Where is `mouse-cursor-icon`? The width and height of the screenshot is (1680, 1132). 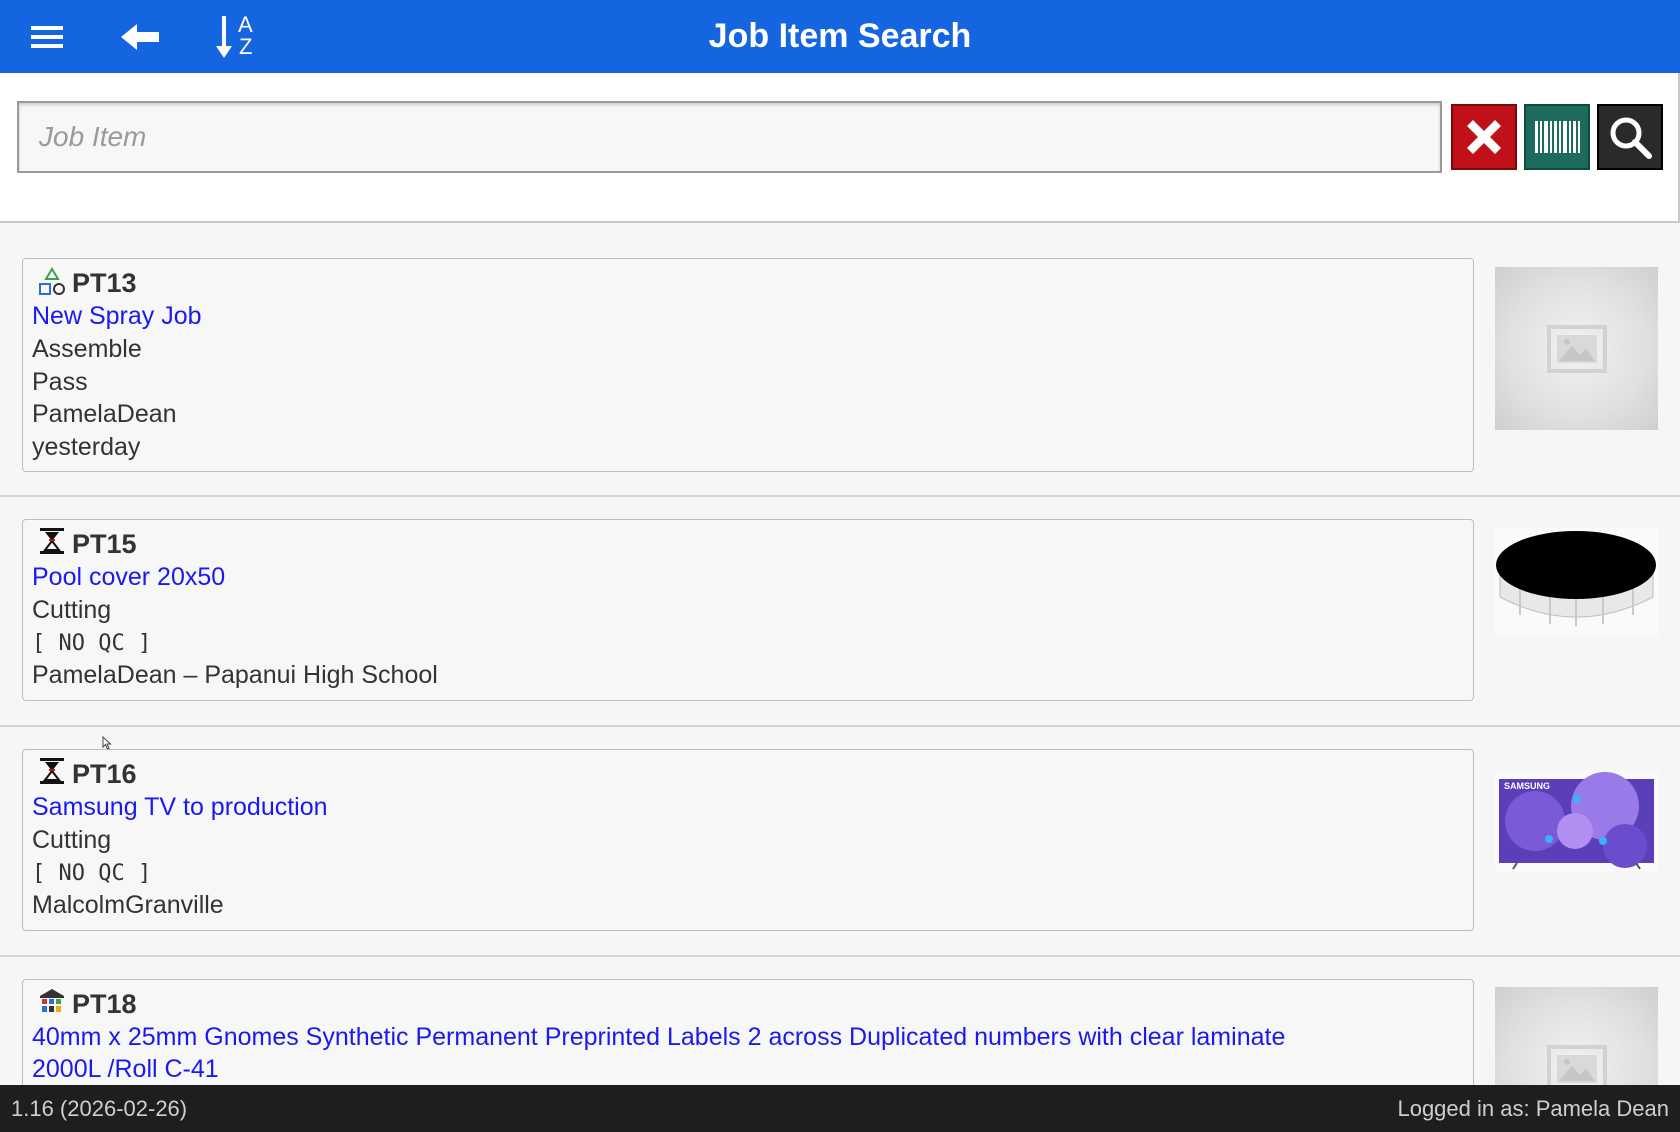
mouse-cursor-icon is located at coordinates (107, 743).